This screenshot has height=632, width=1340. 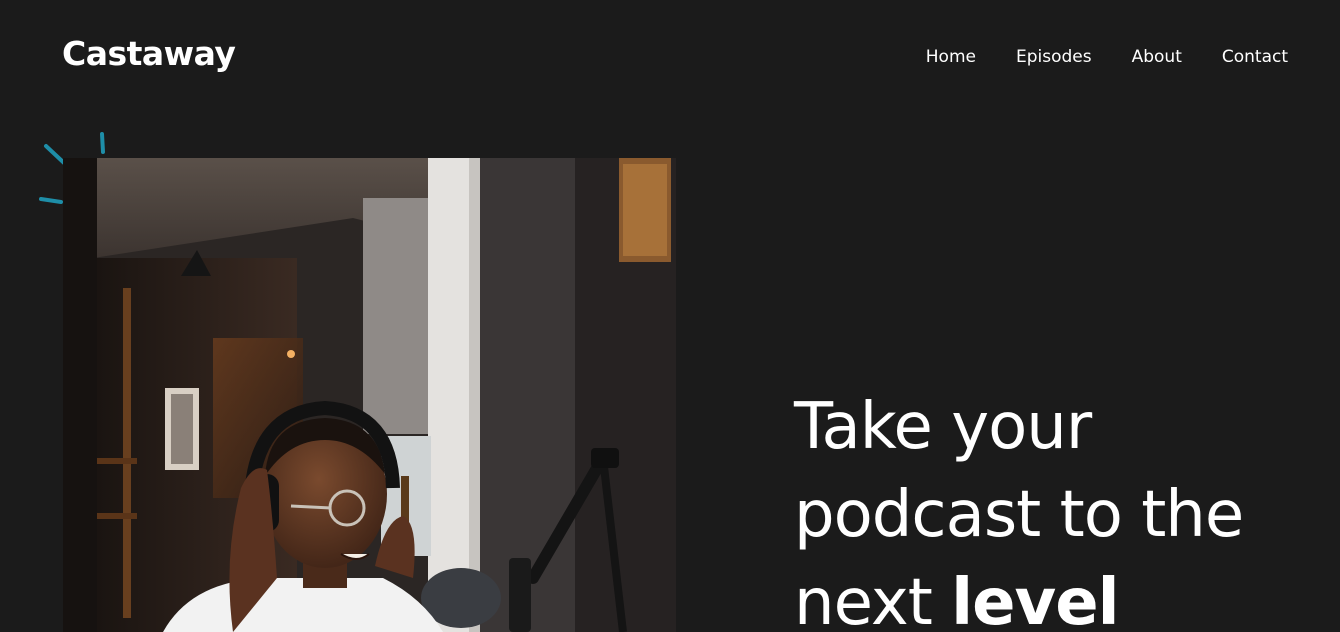 What do you see at coordinates (1035, 599) in the screenshot?
I see `headline-word-level: level` at bounding box center [1035, 599].